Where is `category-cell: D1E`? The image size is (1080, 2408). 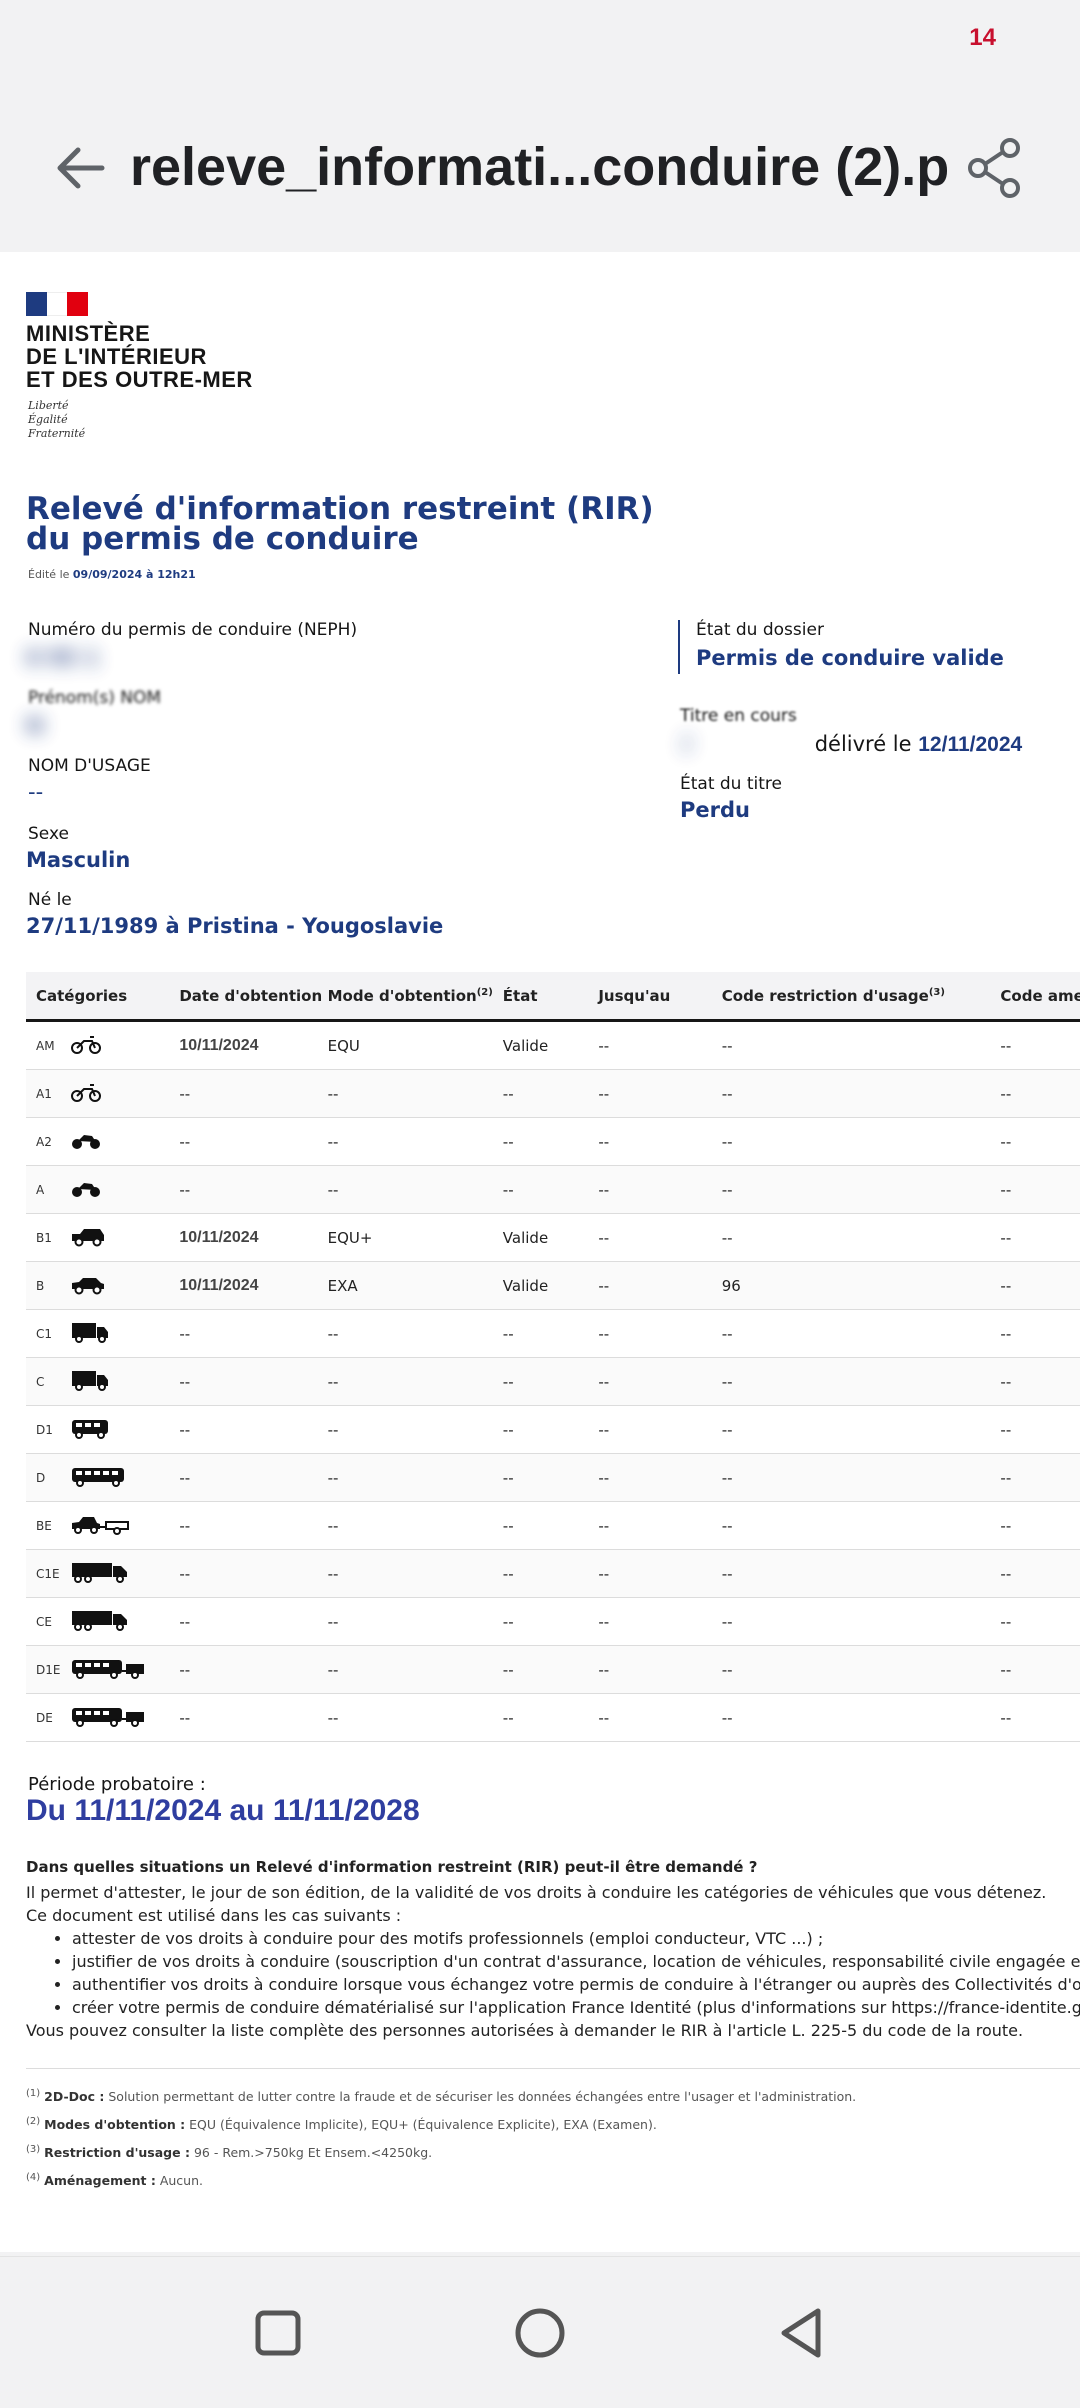
category-cell: D1E is located at coordinates (100, 1670).